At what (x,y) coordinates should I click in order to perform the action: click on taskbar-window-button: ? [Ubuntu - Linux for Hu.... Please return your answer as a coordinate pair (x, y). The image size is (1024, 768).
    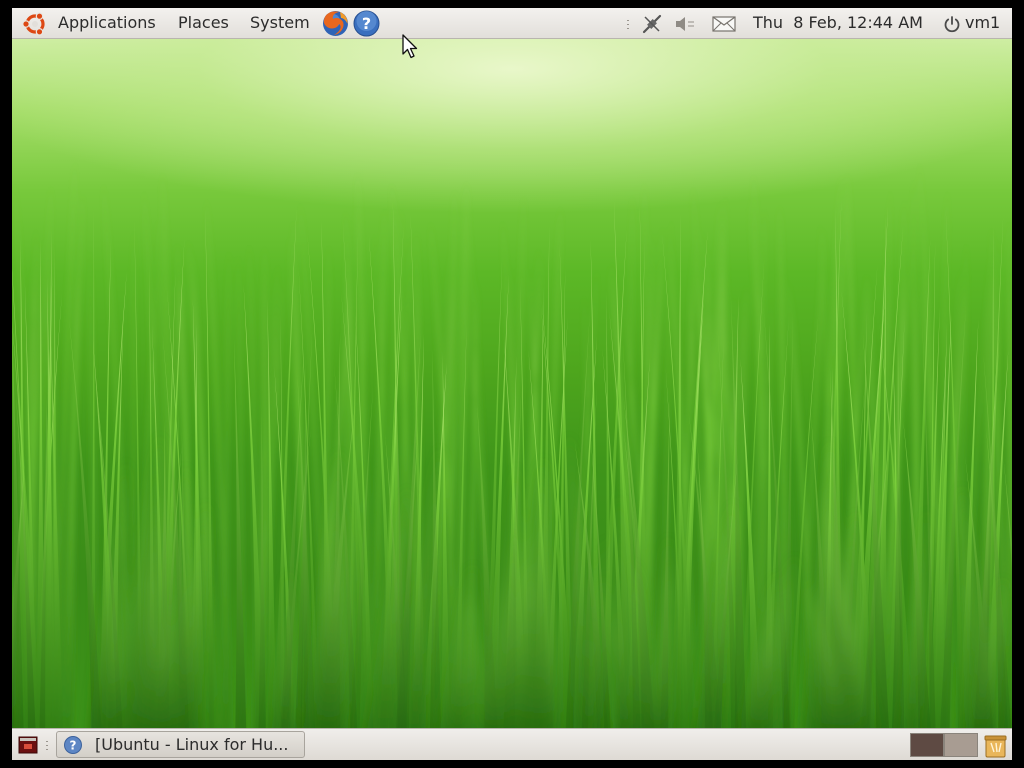
    Looking at the image, I should click on (180, 744).